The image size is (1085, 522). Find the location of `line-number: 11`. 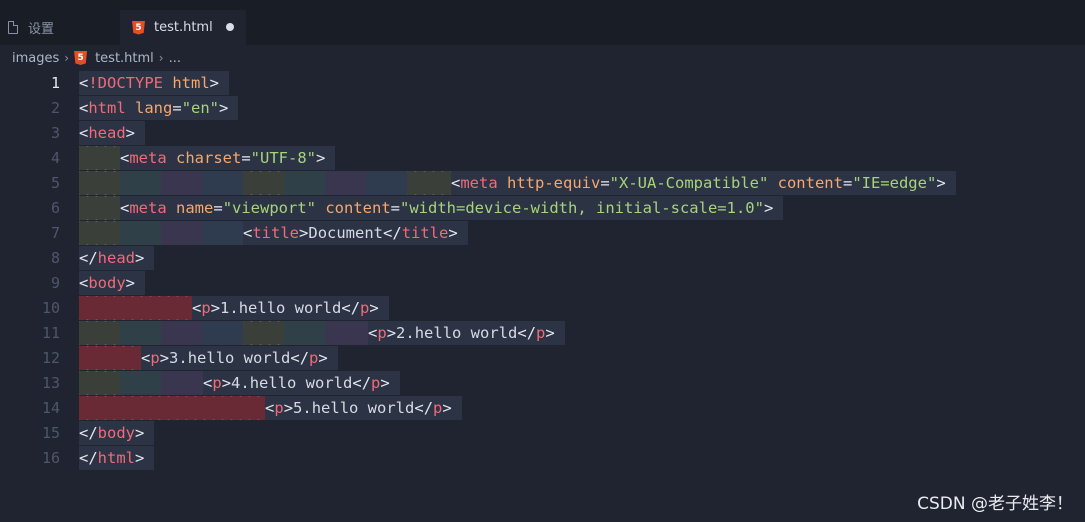

line-number: 11 is located at coordinates (30, 333).